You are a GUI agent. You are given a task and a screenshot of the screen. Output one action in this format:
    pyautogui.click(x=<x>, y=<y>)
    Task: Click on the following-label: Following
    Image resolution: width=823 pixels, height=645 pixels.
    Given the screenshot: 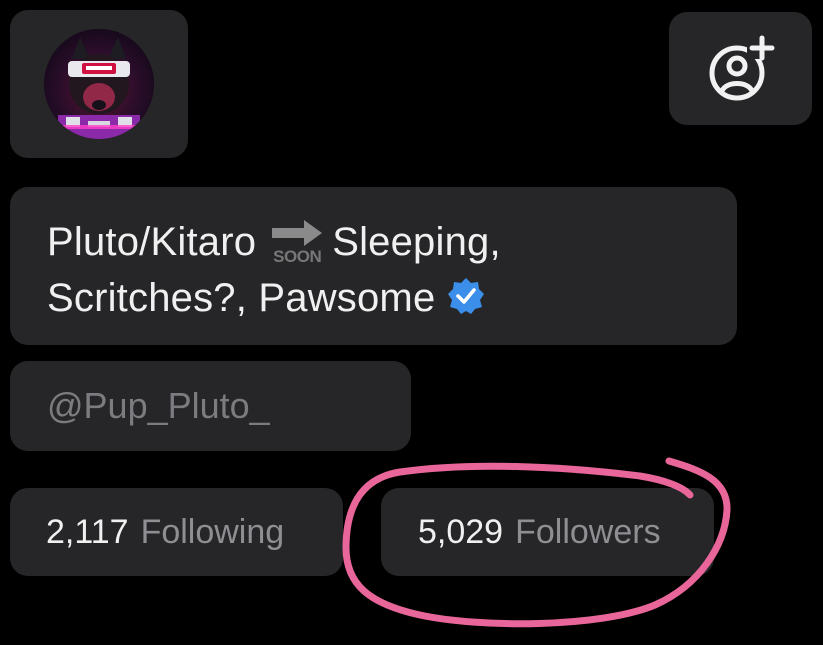 What is the action you would take?
    pyautogui.click(x=212, y=532)
    